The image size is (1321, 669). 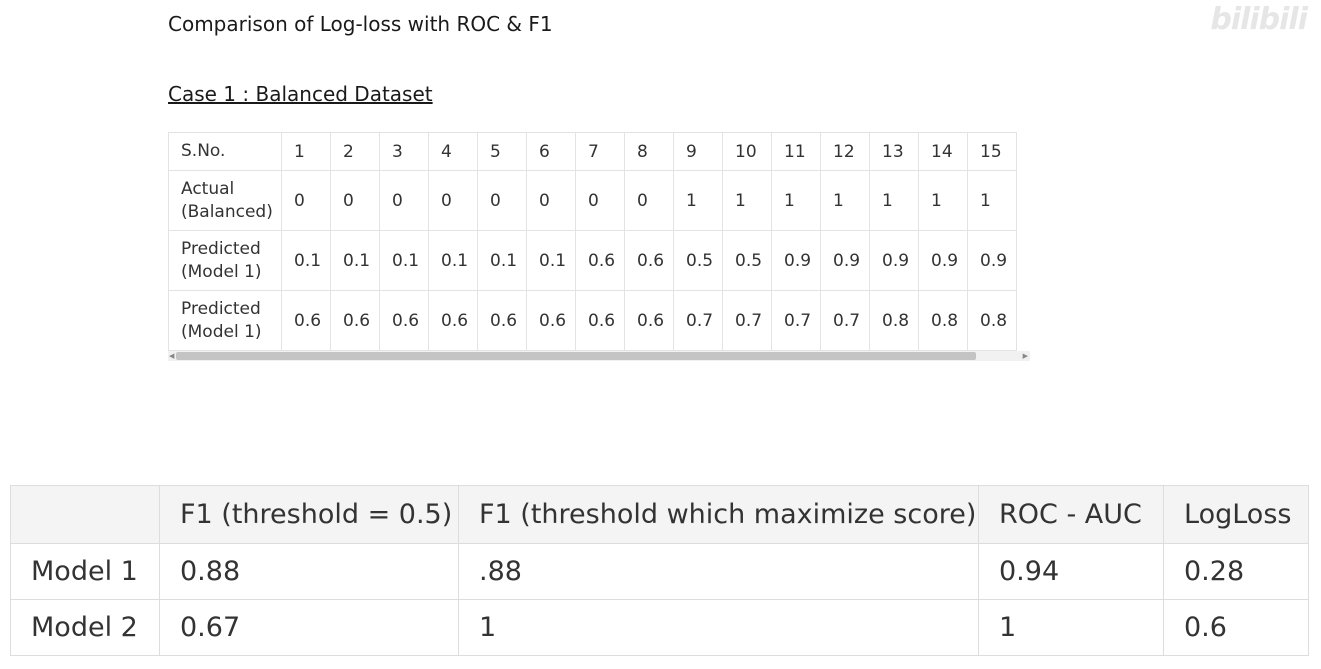 What do you see at coordinates (85, 571) in the screenshot?
I see `model-name-cell: Model 1` at bounding box center [85, 571].